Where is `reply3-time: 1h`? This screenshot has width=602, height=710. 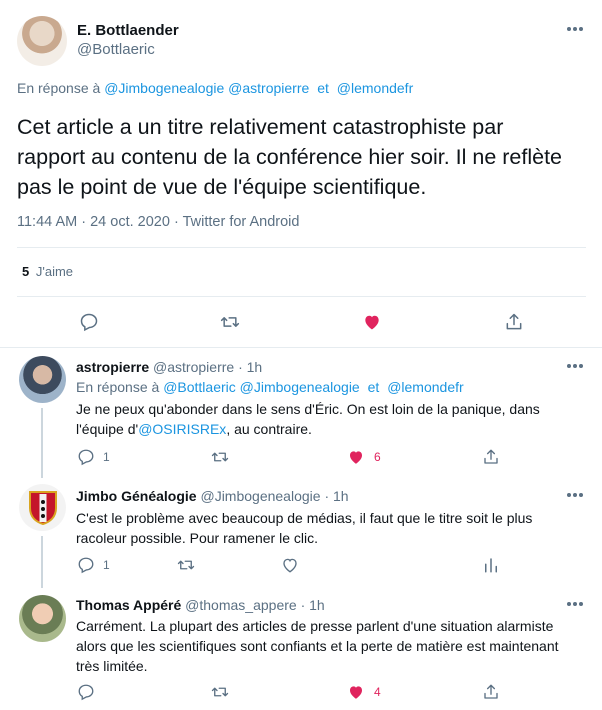 reply3-time: 1h is located at coordinates (317, 605).